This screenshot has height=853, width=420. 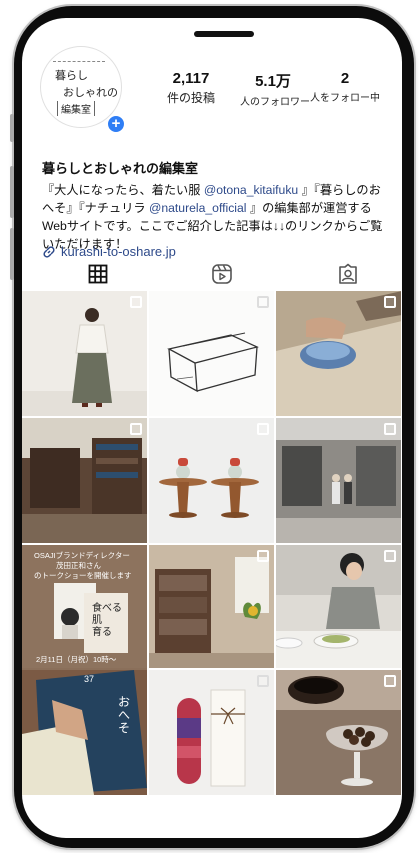 I want to click on post-2-box-sketch, so click(x=211, y=353).